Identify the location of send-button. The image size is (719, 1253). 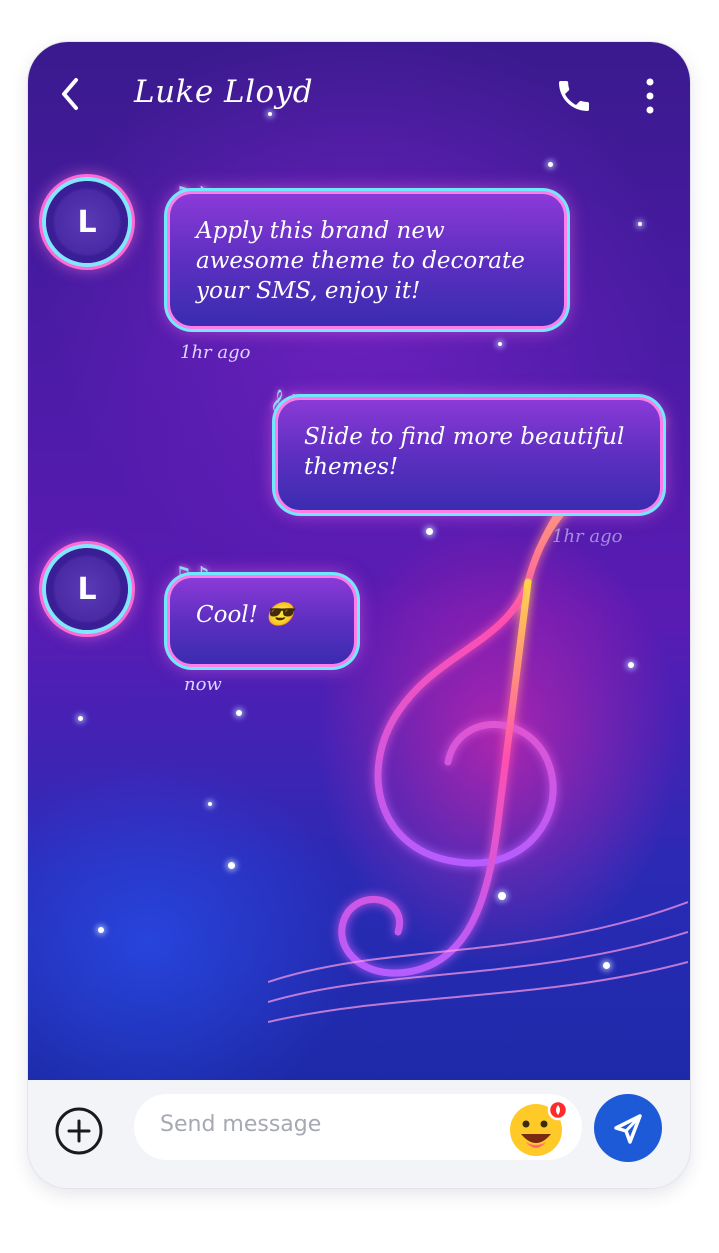
(628, 1128).